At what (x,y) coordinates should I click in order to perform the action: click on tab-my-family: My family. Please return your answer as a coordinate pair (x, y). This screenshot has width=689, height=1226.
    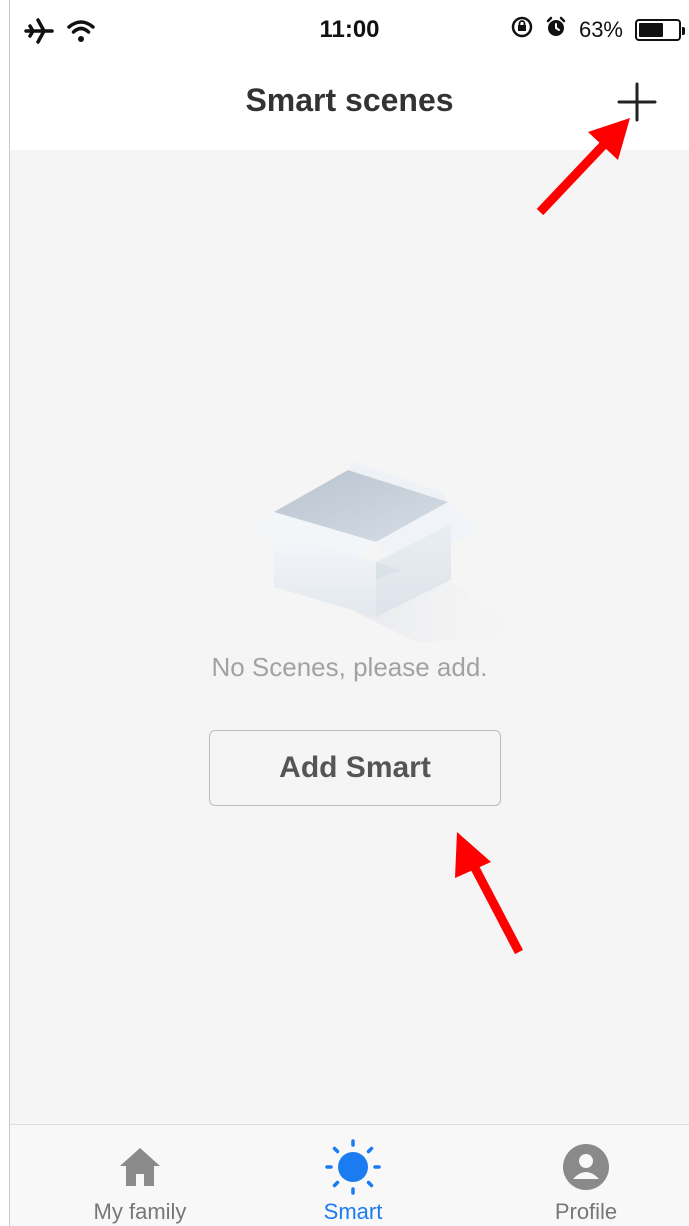
    Looking at the image, I should click on (140, 1175).